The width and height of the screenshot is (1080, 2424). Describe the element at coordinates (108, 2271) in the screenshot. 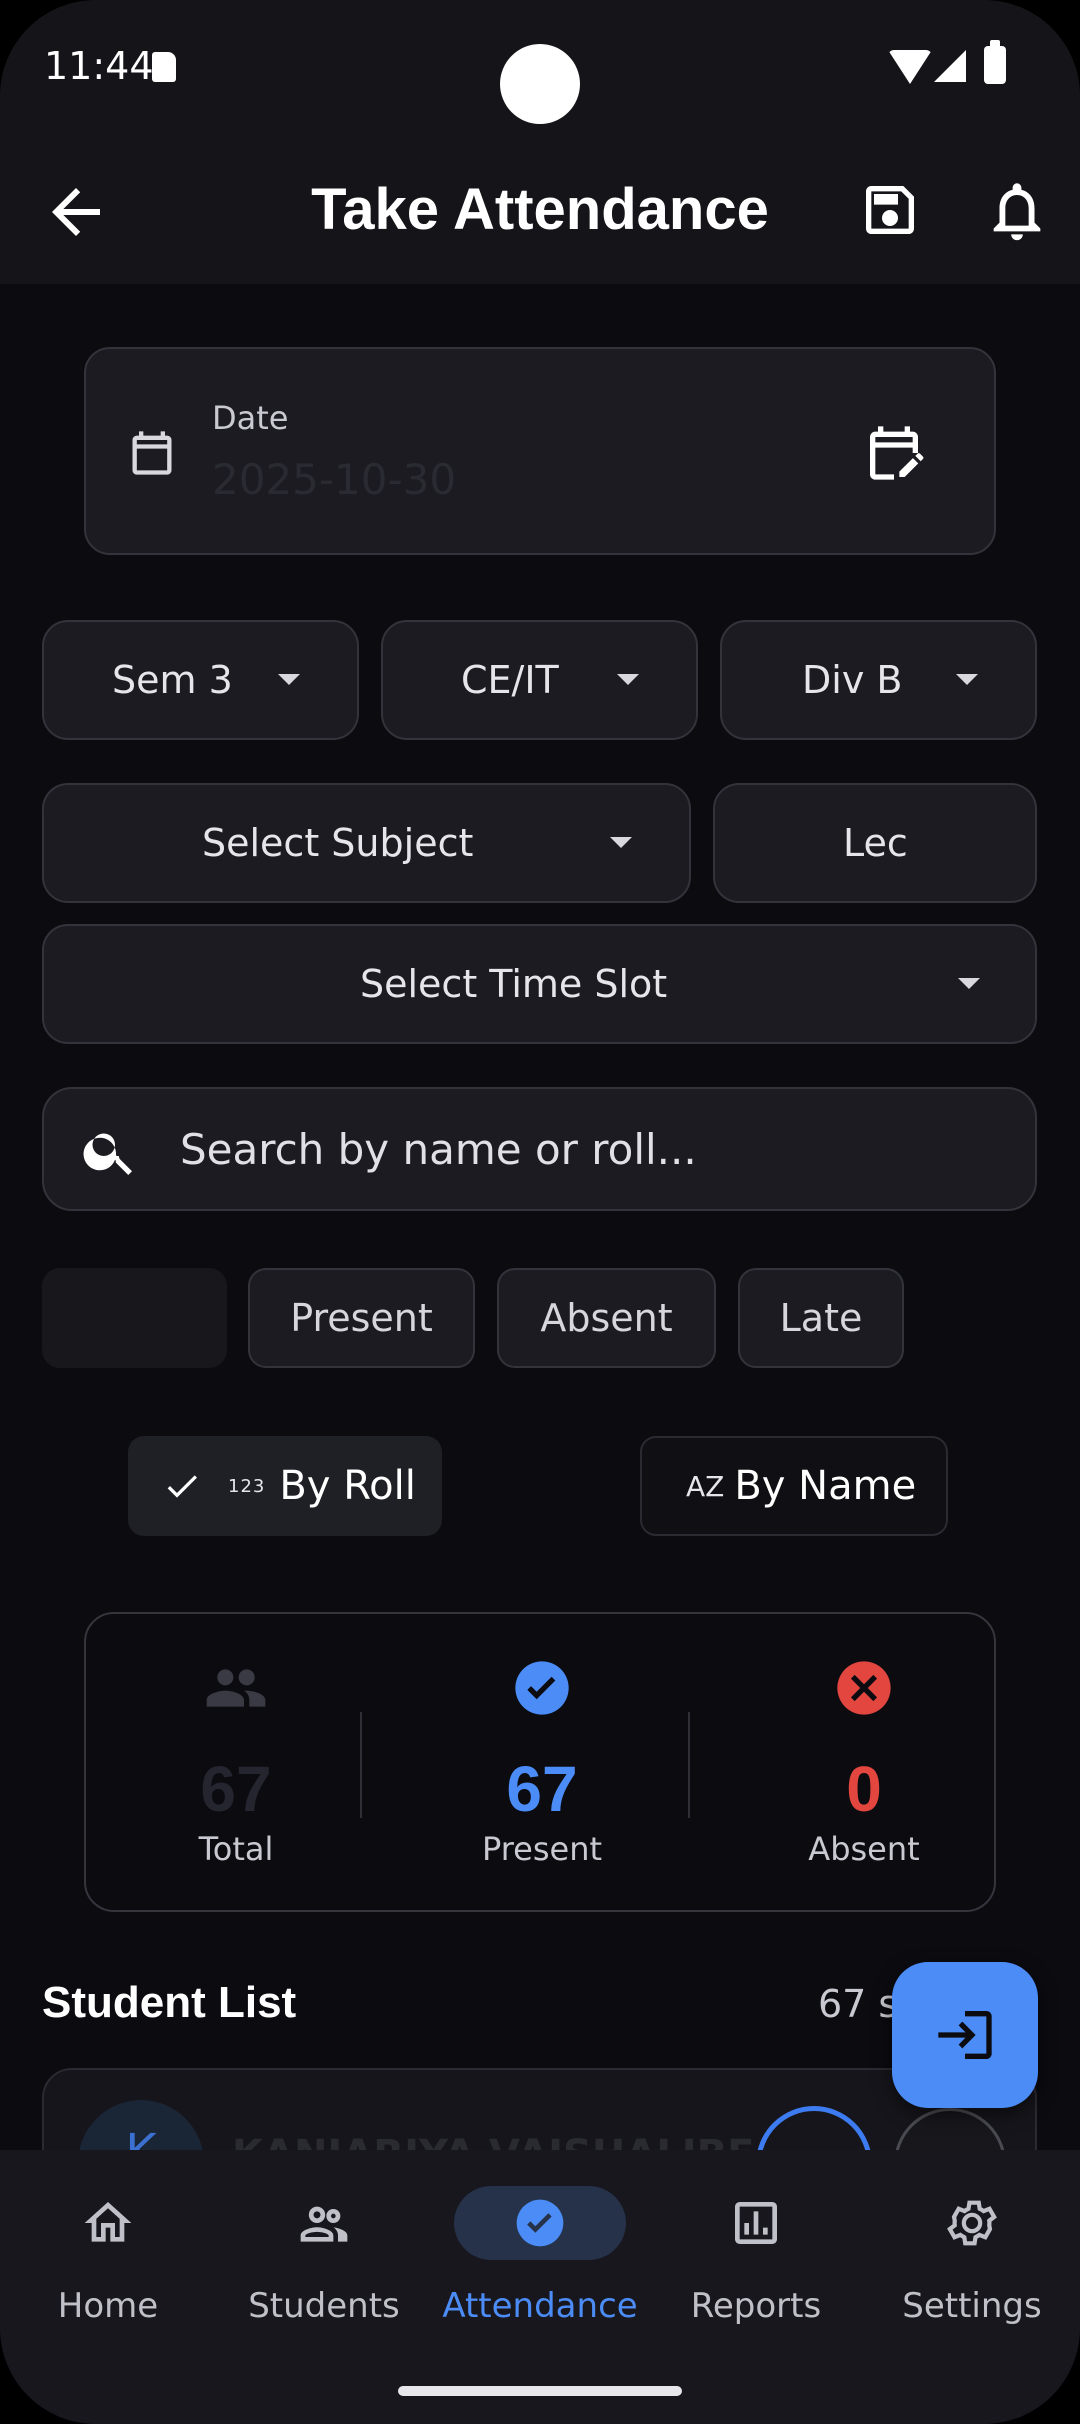

I see `nav-home: Home` at that location.